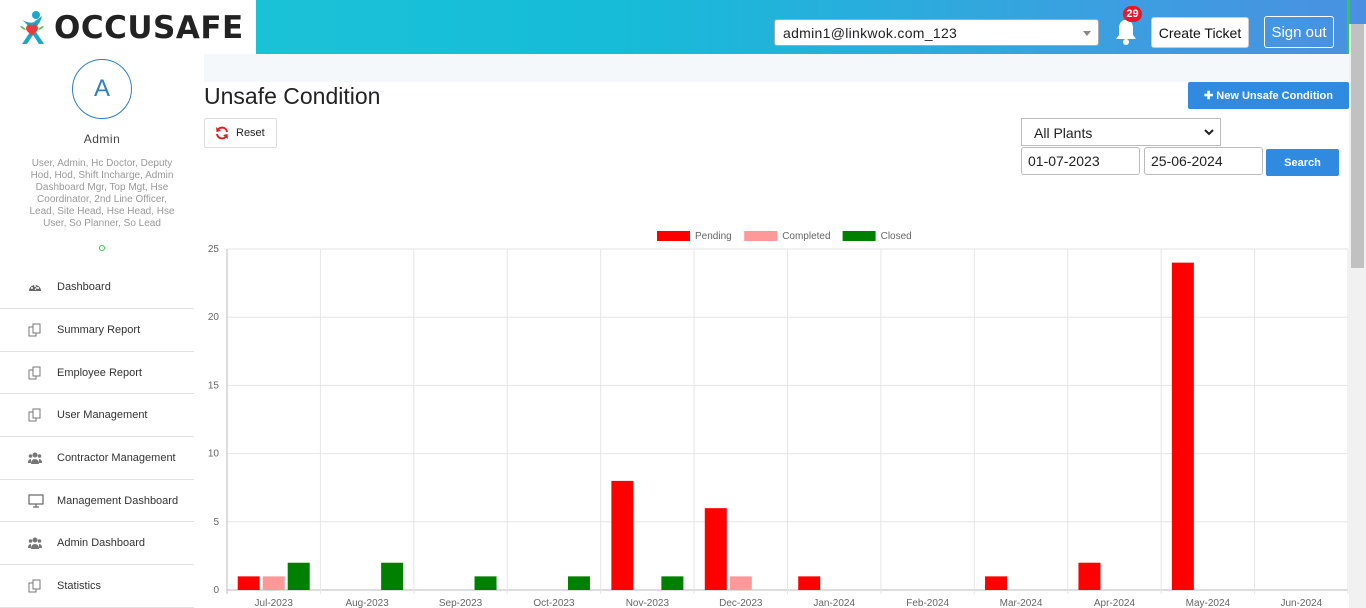 This screenshot has height=608, width=1366. Describe the element at coordinates (1021, 603) in the screenshot. I see `x-tick-label: Mar-2024` at that location.